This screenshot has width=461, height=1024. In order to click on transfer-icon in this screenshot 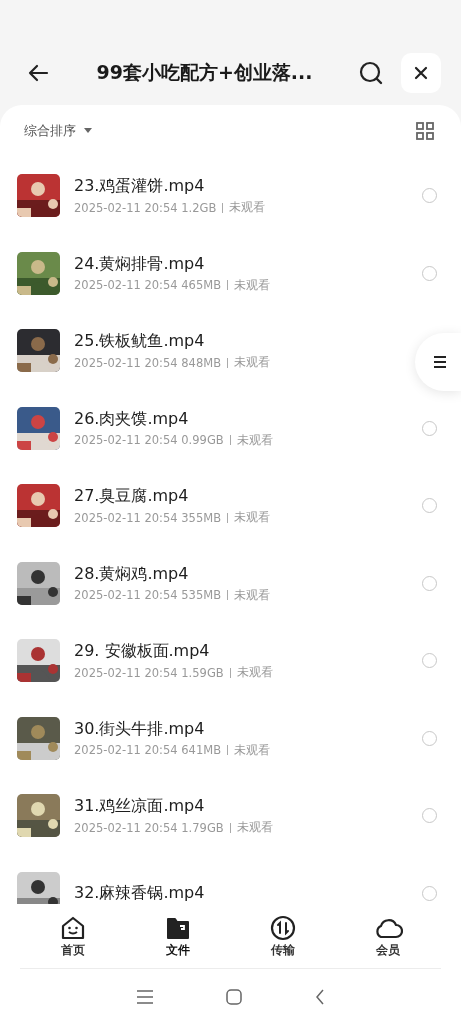, I will do `click(283, 927)`.